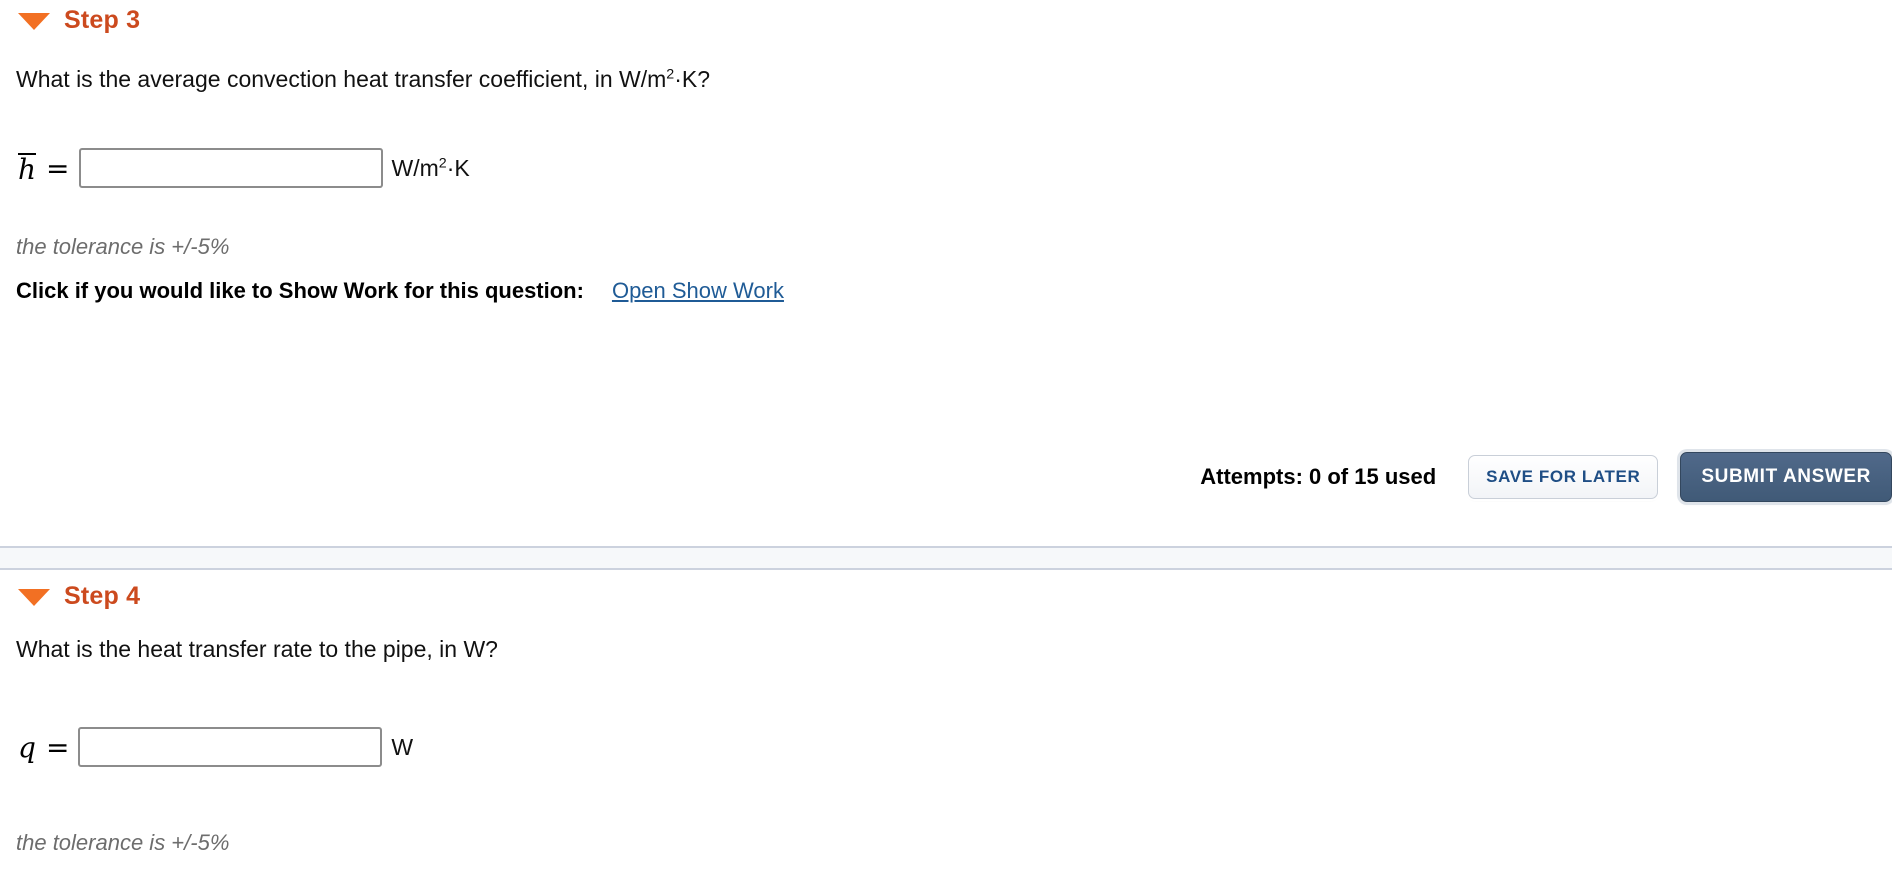 The image size is (1892, 888). Describe the element at coordinates (230, 168) in the screenshot. I see `step-3-answer-input` at that location.